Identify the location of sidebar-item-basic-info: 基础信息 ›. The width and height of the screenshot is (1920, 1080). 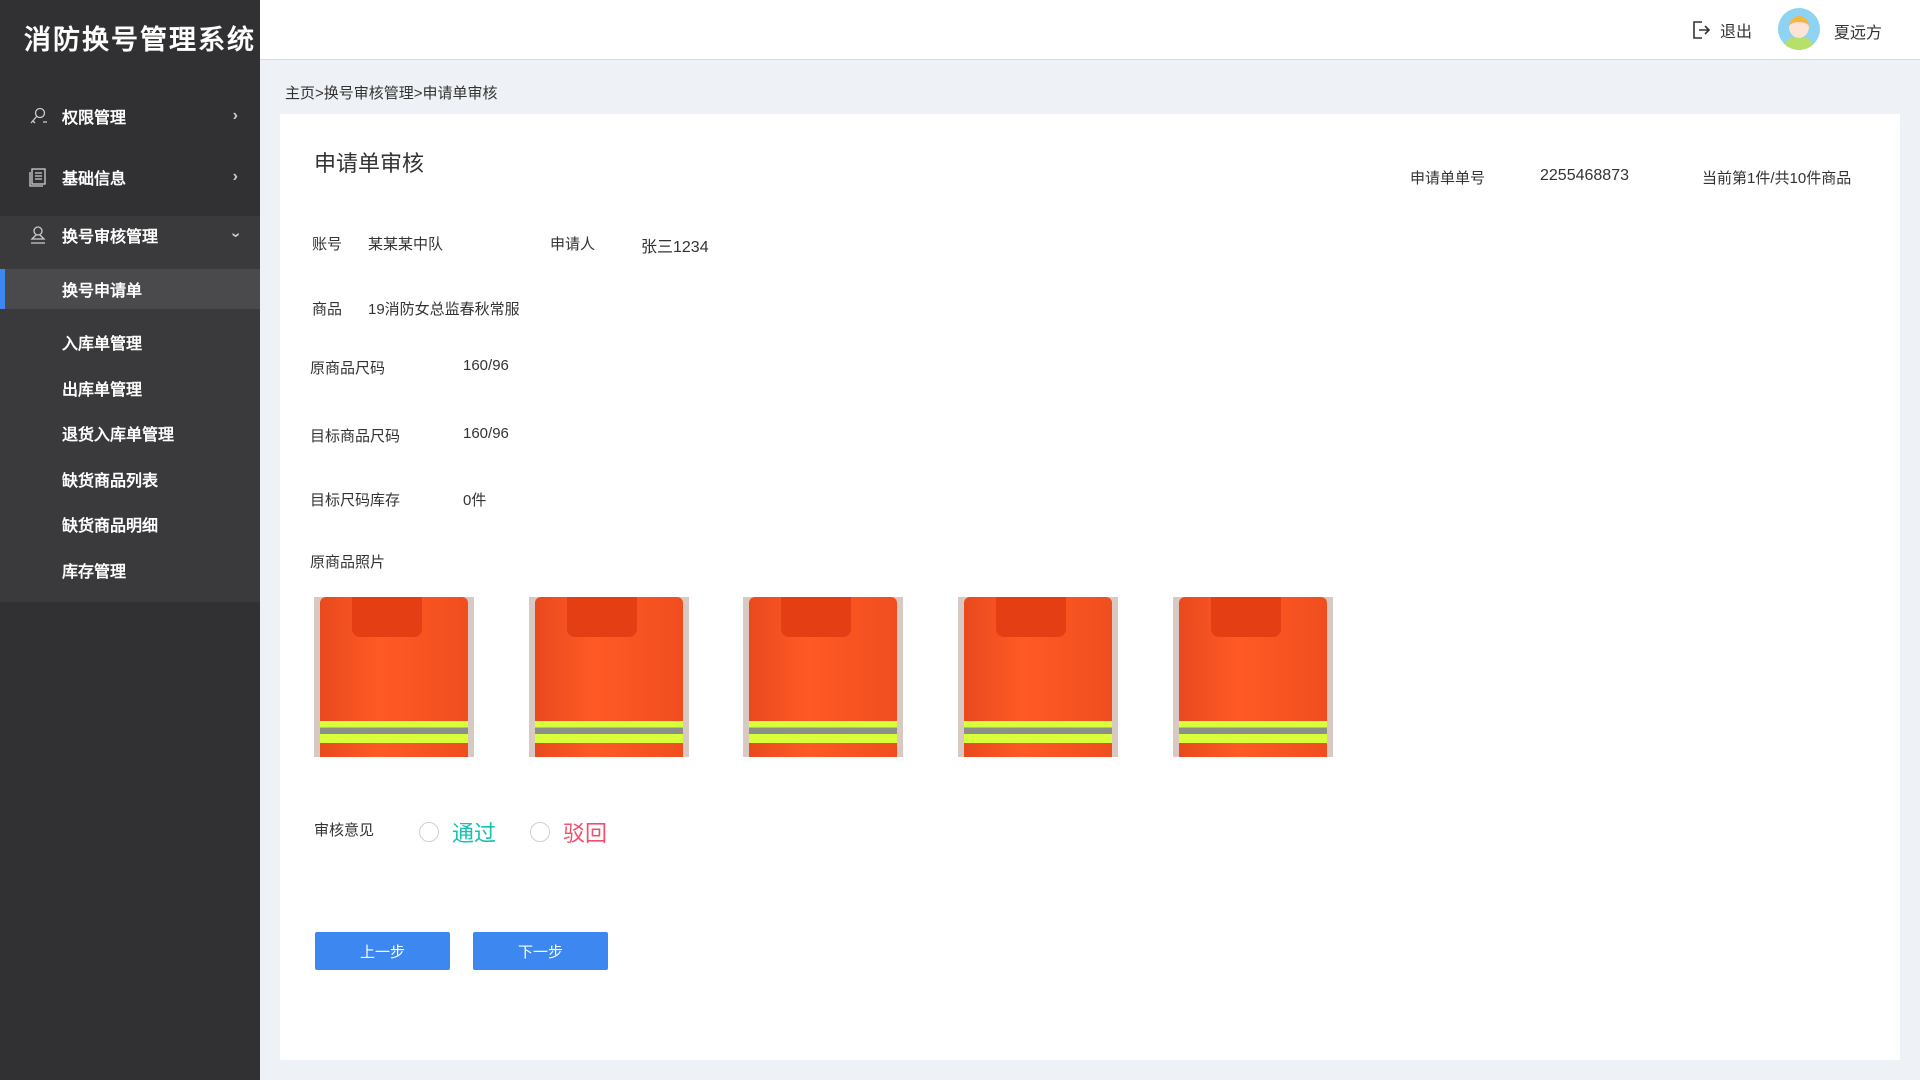
(130, 177).